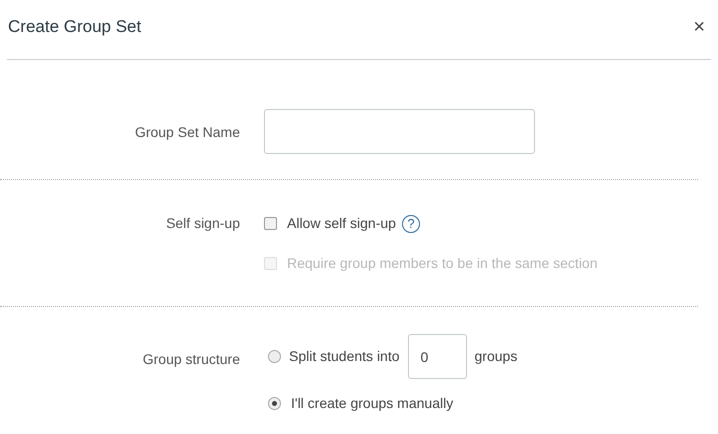 The width and height of the screenshot is (718, 434). I want to click on group-count-field: 0, so click(437, 356).